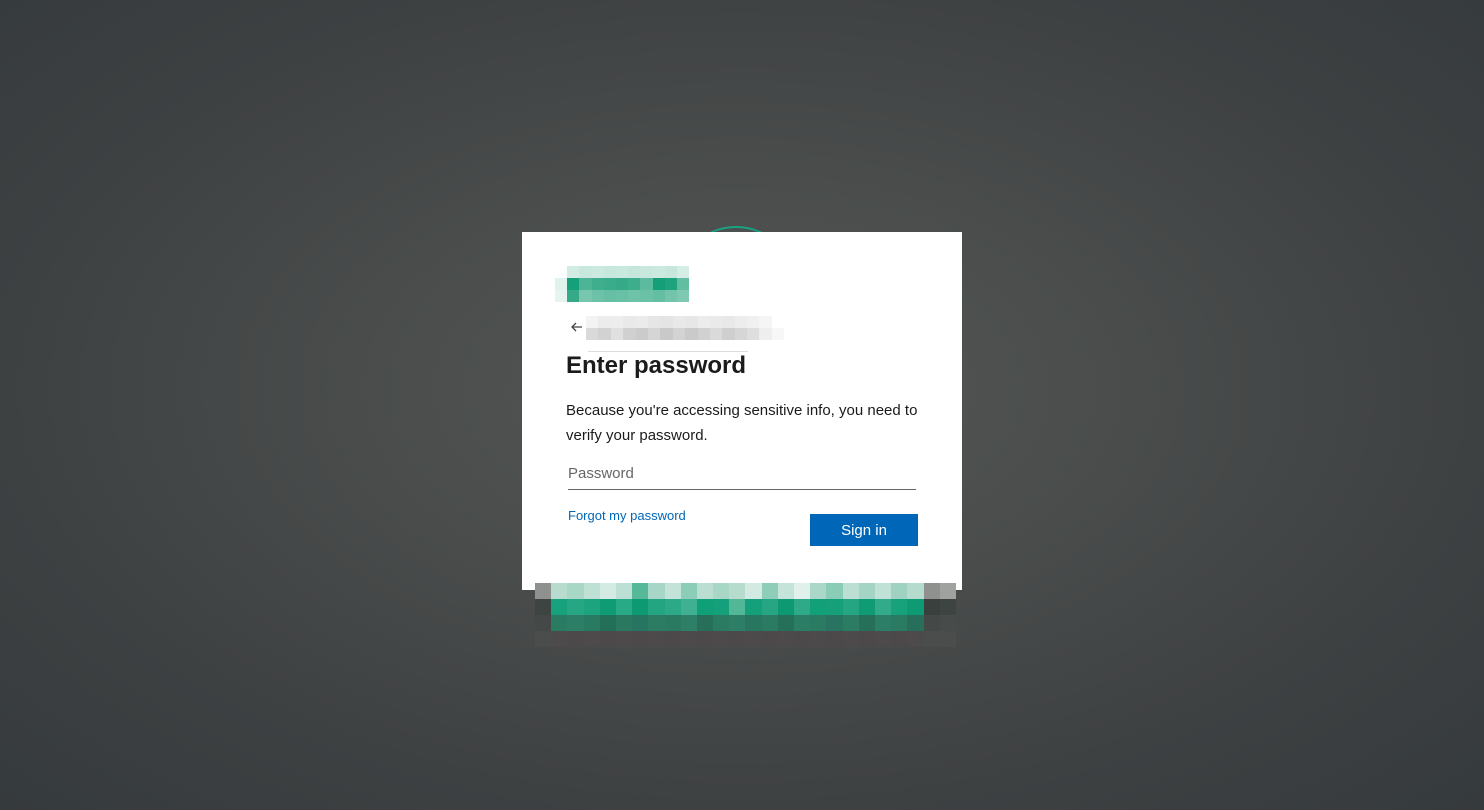  What do you see at coordinates (622, 284) in the screenshot?
I see `brand-logo` at bounding box center [622, 284].